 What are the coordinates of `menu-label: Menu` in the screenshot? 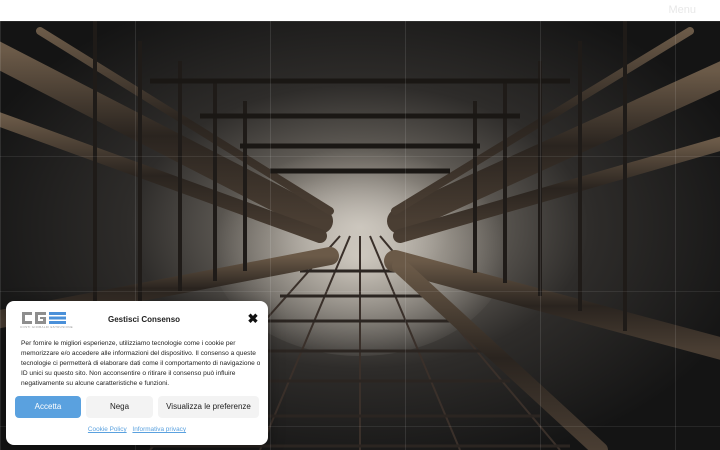 It's located at (682, 10).